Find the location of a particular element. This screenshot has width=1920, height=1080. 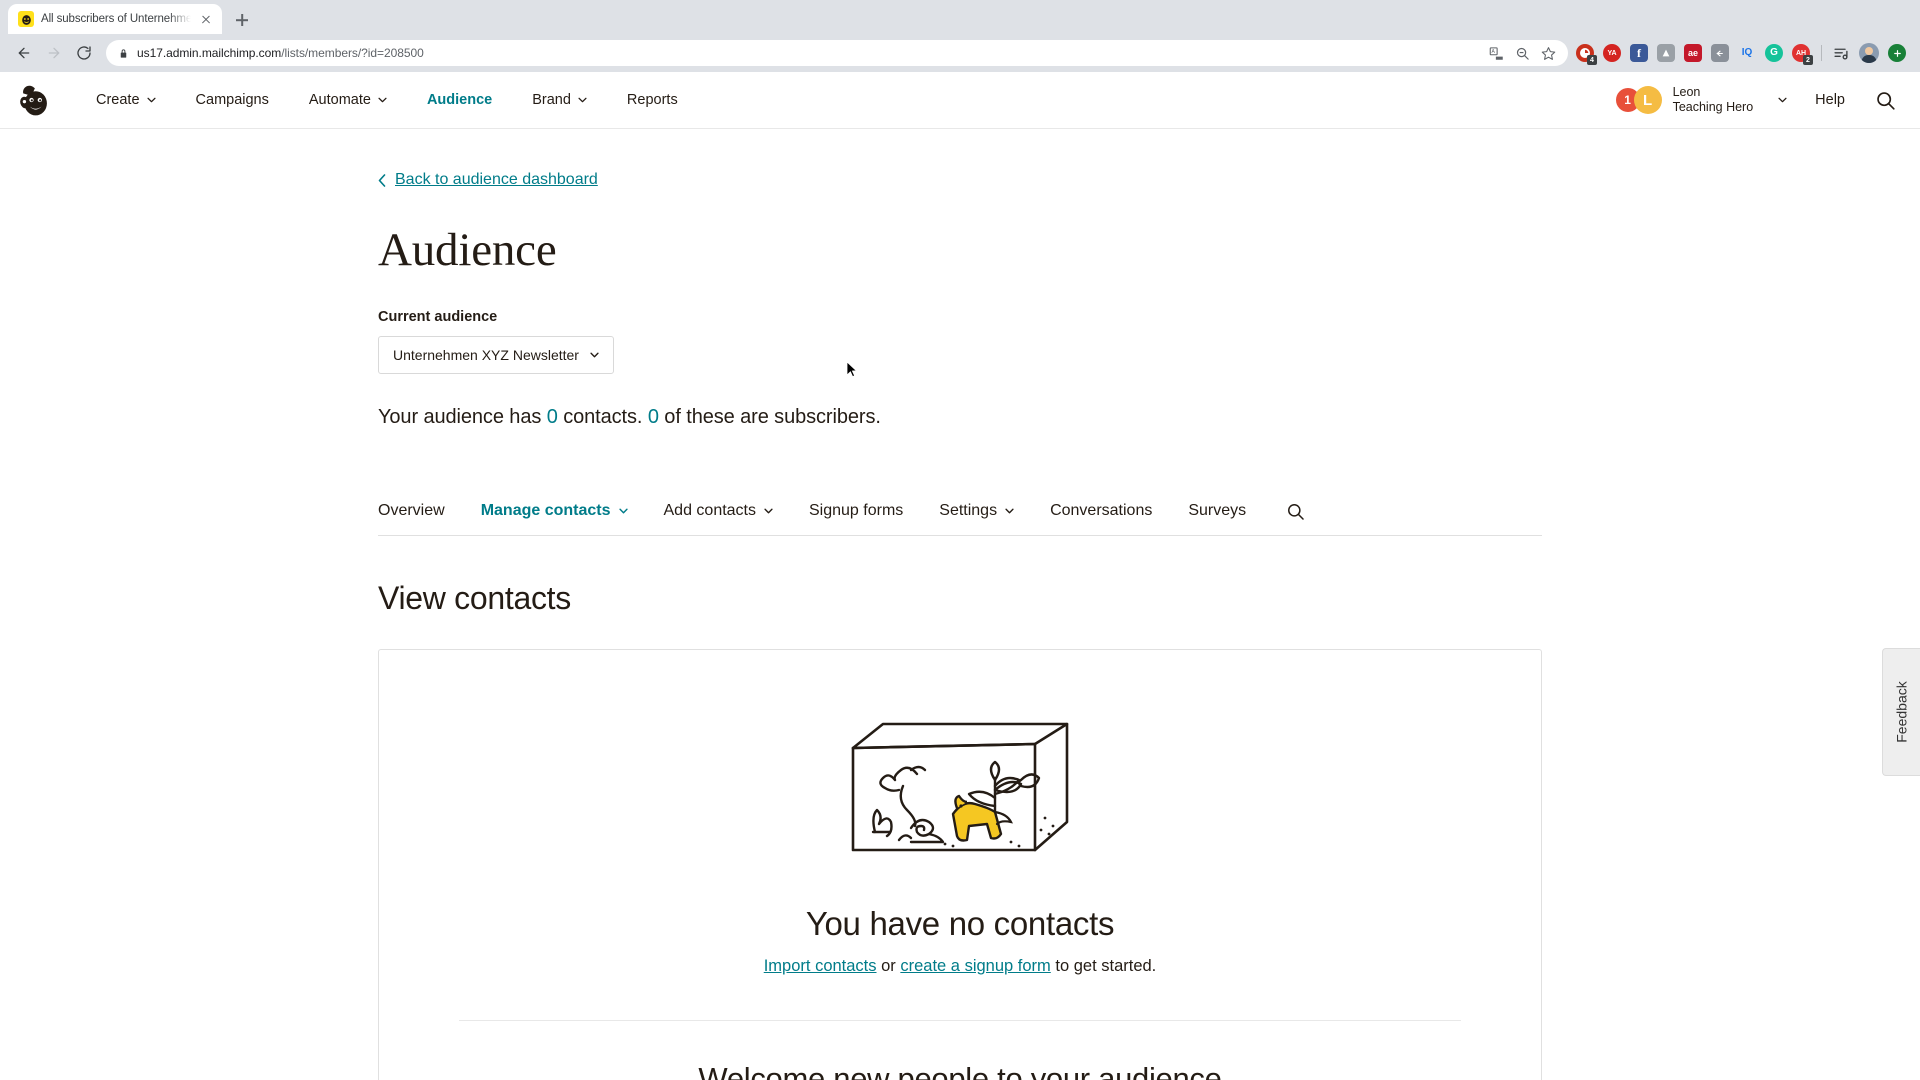

ublock-origin-icon: 4 is located at coordinates (1586, 54).